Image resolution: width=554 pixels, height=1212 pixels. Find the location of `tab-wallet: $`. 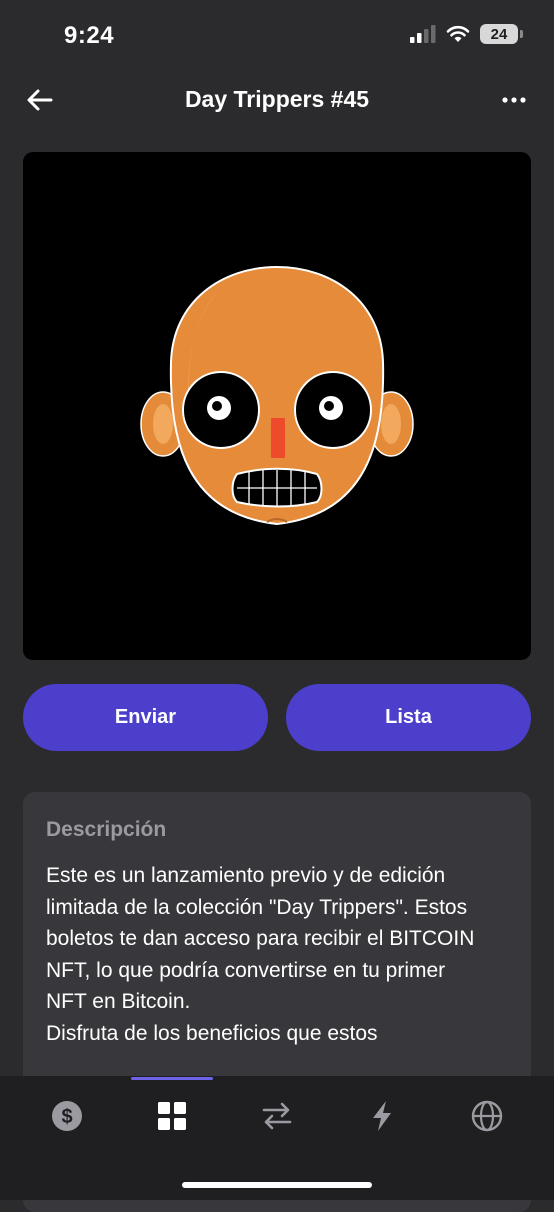

tab-wallet: $ is located at coordinates (67, 1116).